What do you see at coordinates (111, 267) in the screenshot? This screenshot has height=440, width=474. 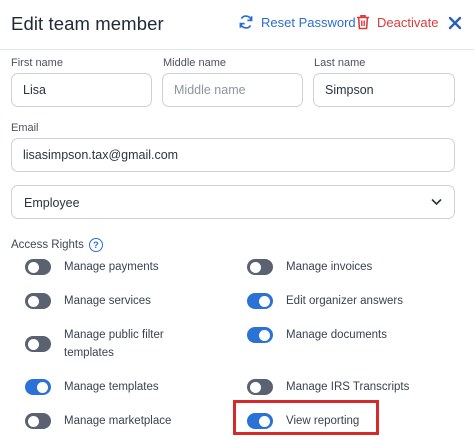 I see `permission-label: Manage payments` at bounding box center [111, 267].